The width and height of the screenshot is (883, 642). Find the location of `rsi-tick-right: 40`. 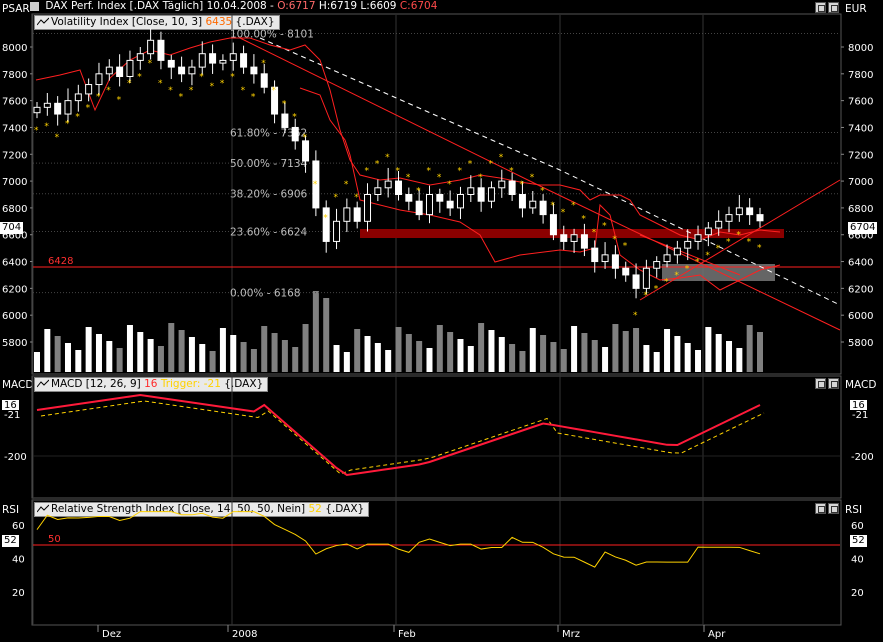

rsi-tick-right: 40 is located at coordinates (857, 560).